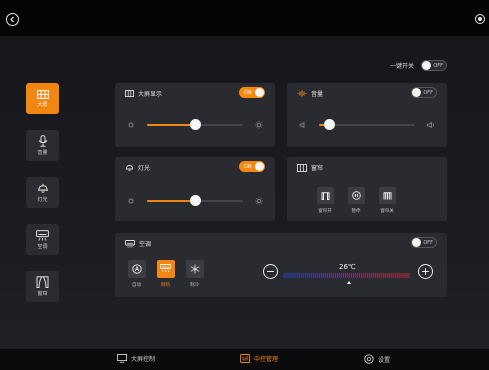 The image size is (489, 370). I want to click on screen-toggle: ON, so click(252, 92).